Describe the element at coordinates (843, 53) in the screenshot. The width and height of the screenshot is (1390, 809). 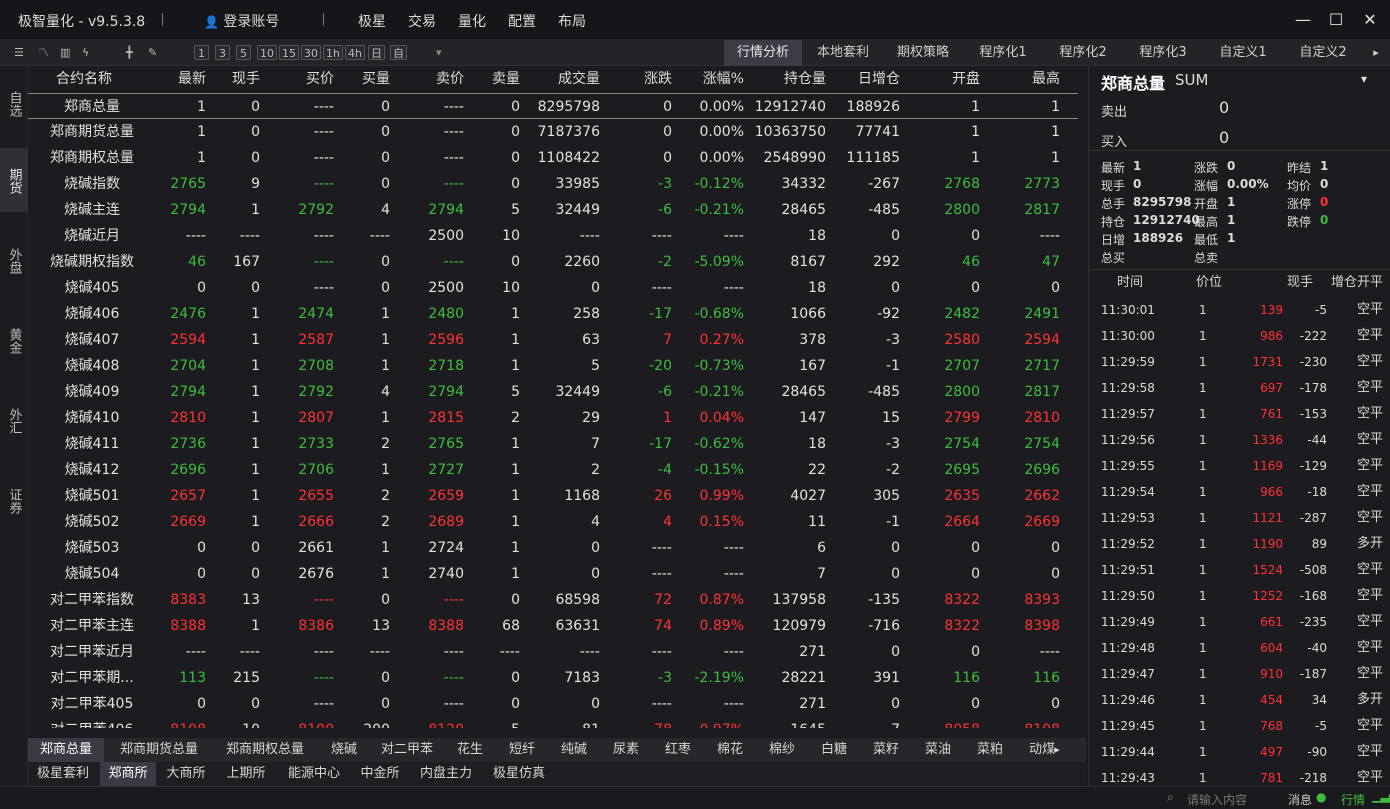
I see `tab-local-arbitrage: 本地套利` at that location.